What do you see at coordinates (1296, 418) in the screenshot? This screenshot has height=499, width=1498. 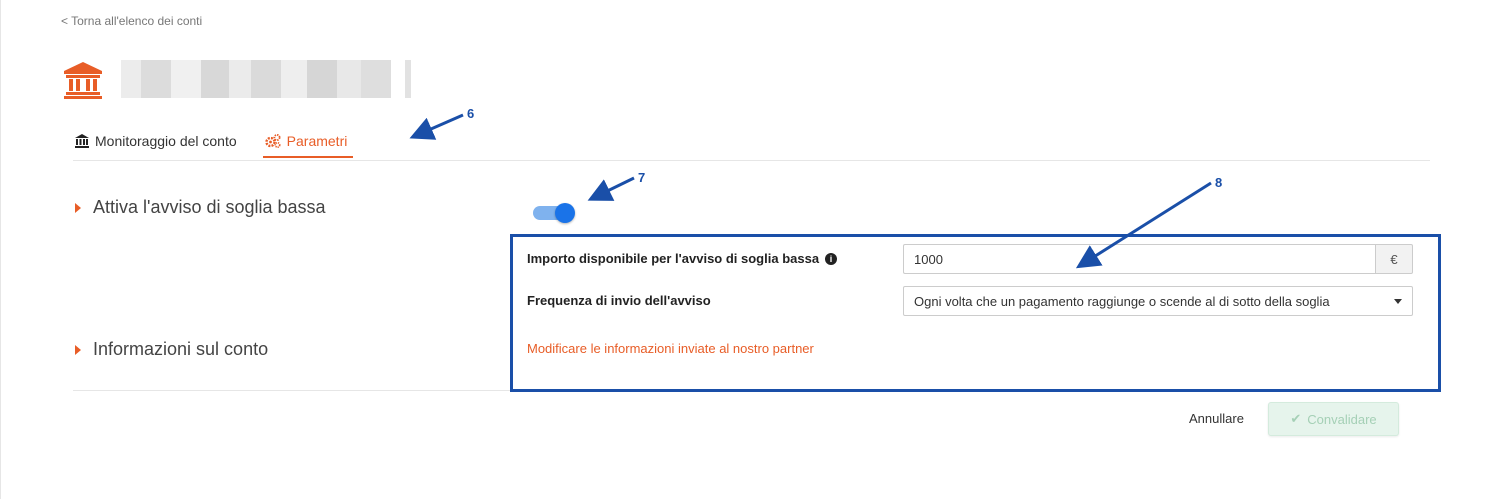 I see `check-icon: ✔` at bounding box center [1296, 418].